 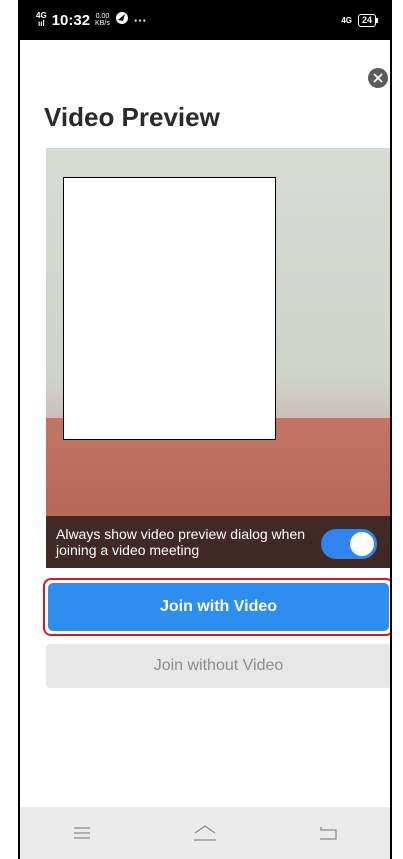 I want to click on status-left: 4G ııl 10:32 0.00 KB/s ···, so click(x=91, y=20).